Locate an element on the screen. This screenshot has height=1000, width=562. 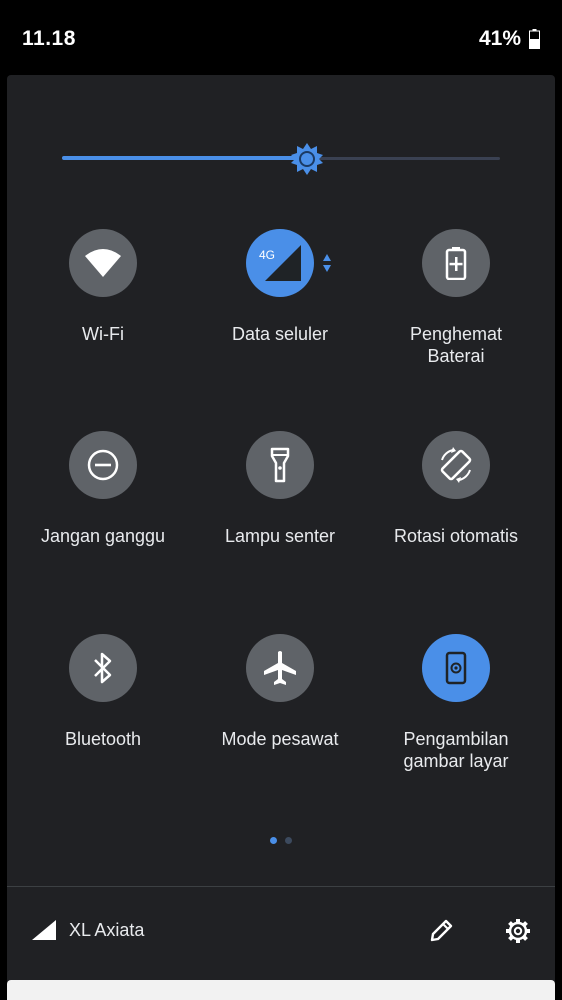
battery-icon is located at coordinates (534, 39).